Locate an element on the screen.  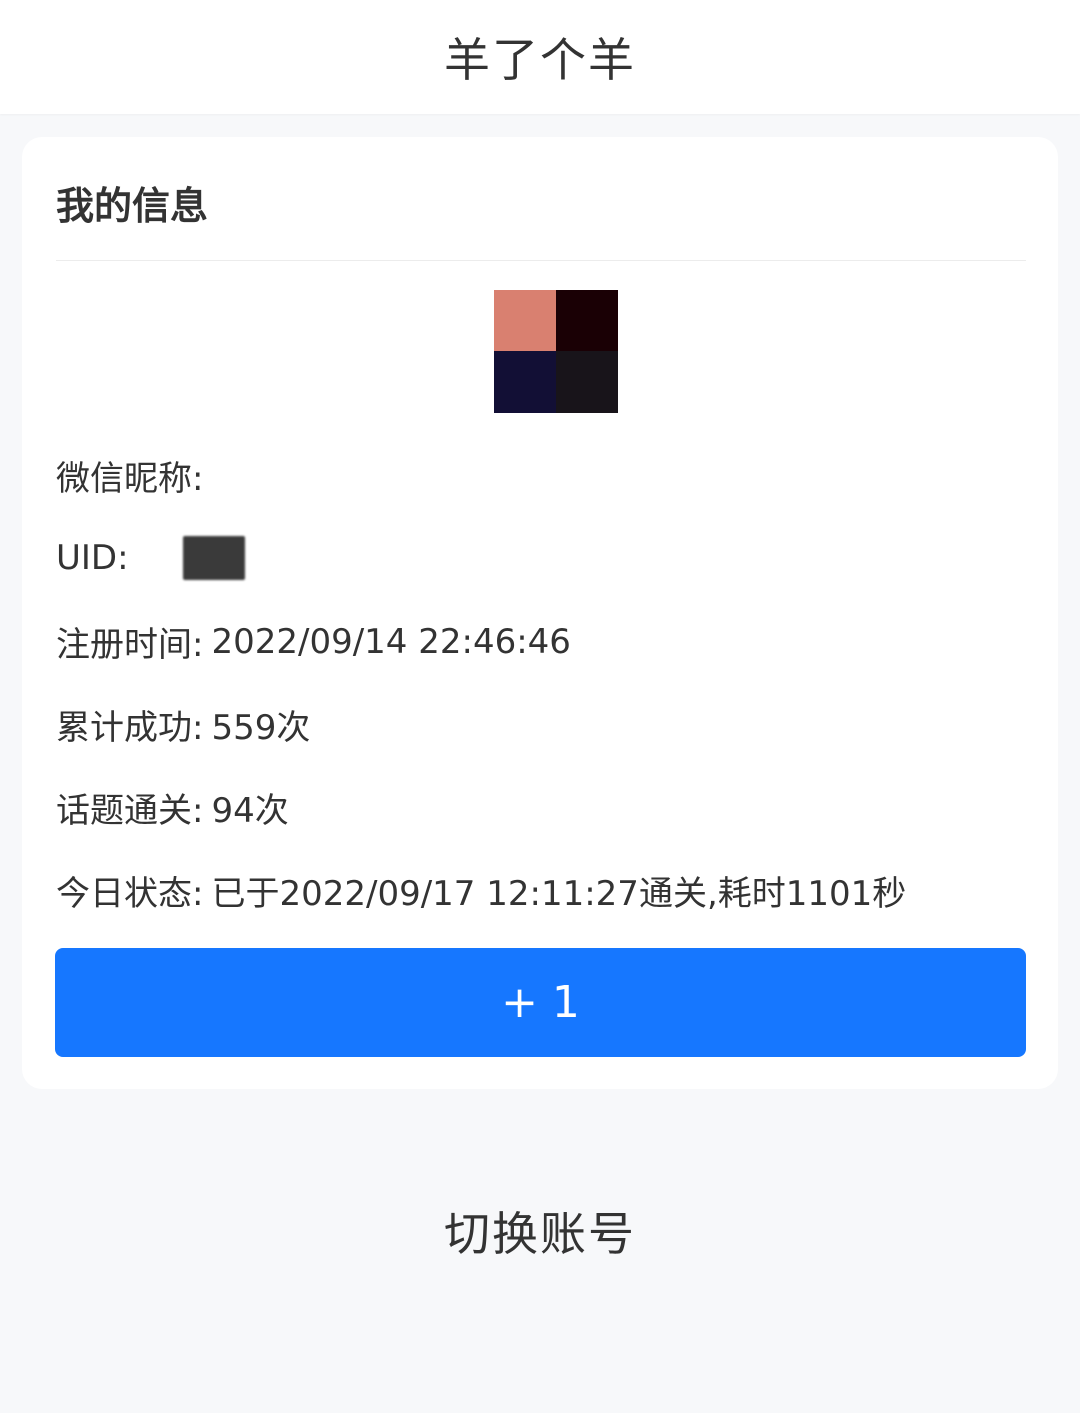
register-time-value: 2022/09/14 22:46:46 is located at coordinates (391, 641).